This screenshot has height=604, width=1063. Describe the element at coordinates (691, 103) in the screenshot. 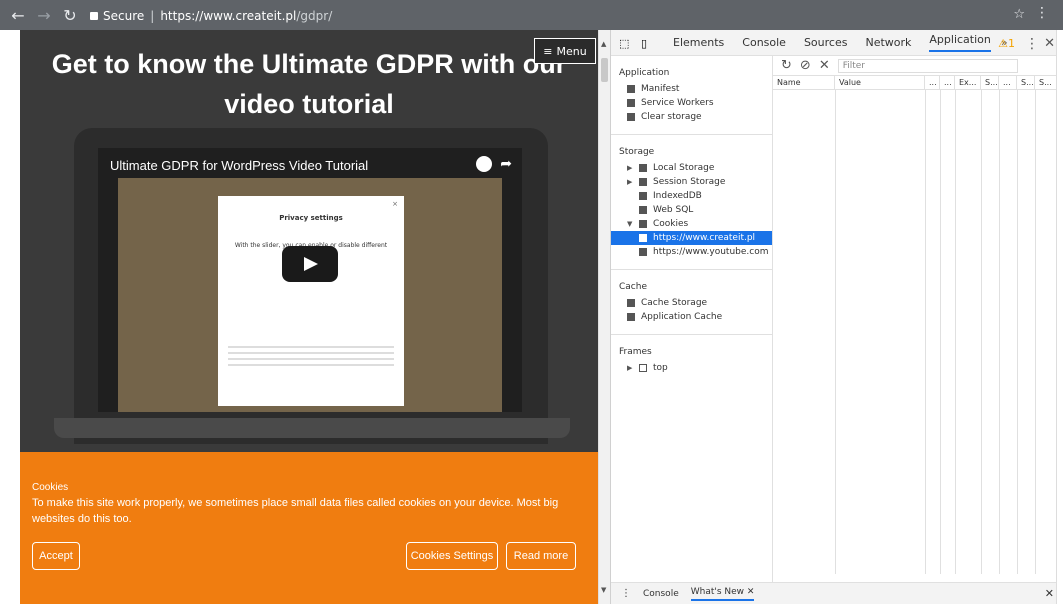

I see `sidebar-item-service-workers: Service Workers` at that location.